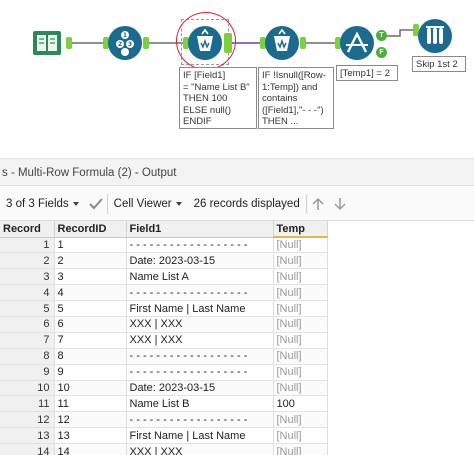 The image size is (474, 455). Describe the element at coordinates (27, 261) in the screenshot. I see `record-number-cell: 2` at that location.